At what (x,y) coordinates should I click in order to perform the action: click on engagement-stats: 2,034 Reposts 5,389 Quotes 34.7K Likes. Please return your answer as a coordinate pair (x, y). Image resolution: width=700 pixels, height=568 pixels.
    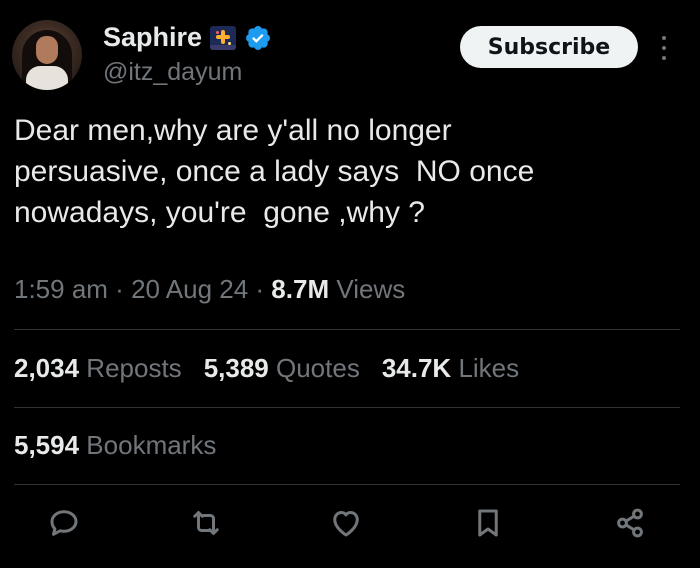
    Looking at the image, I should click on (266, 368).